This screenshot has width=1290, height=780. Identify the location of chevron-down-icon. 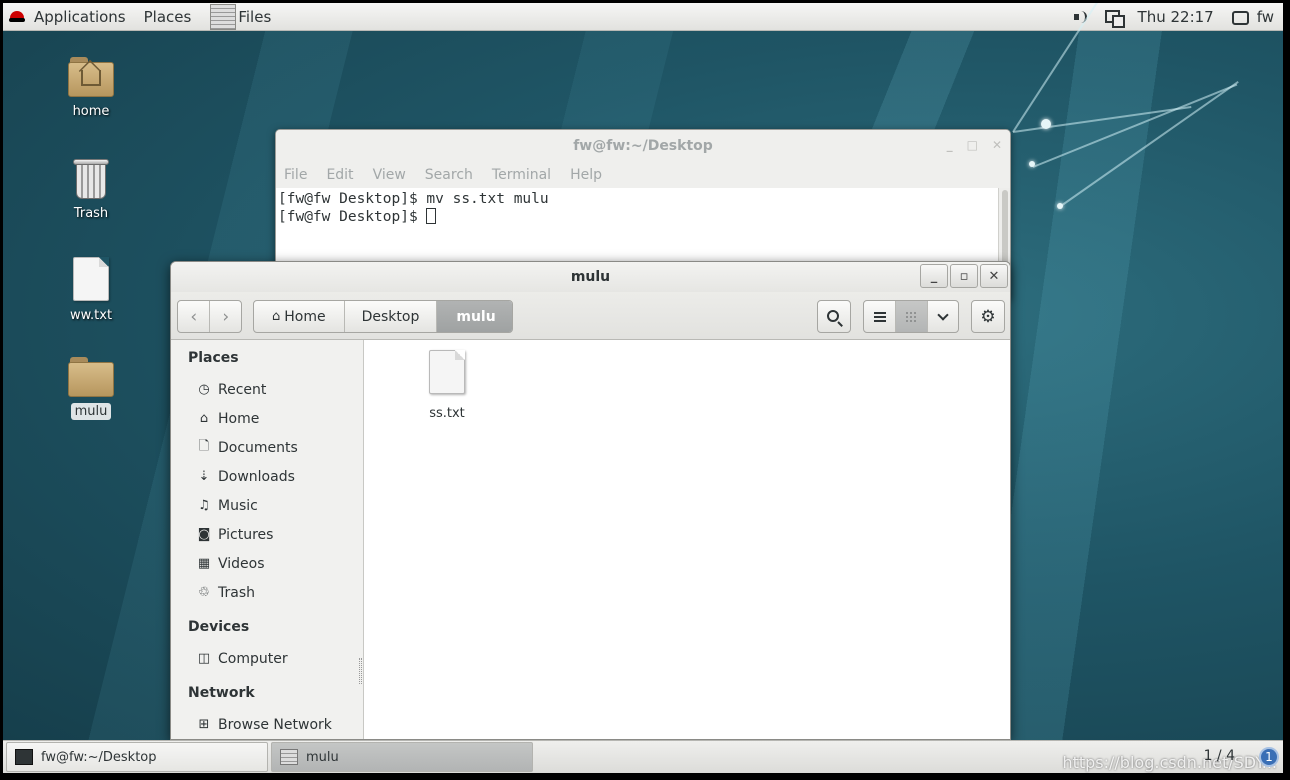
(943, 314).